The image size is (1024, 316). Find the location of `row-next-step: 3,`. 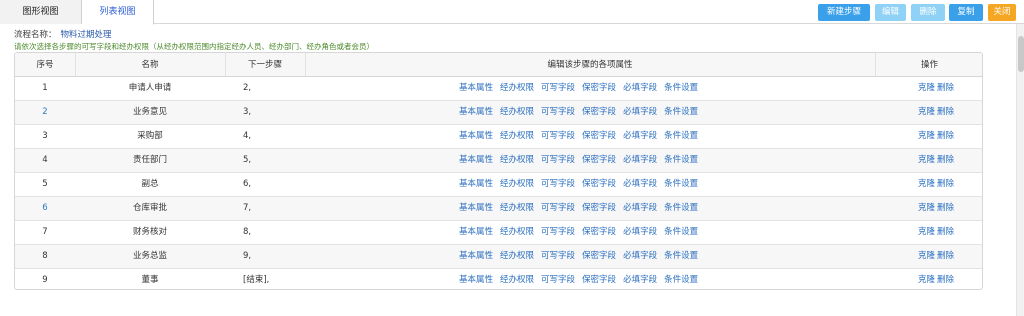

row-next-step: 3, is located at coordinates (247, 112).